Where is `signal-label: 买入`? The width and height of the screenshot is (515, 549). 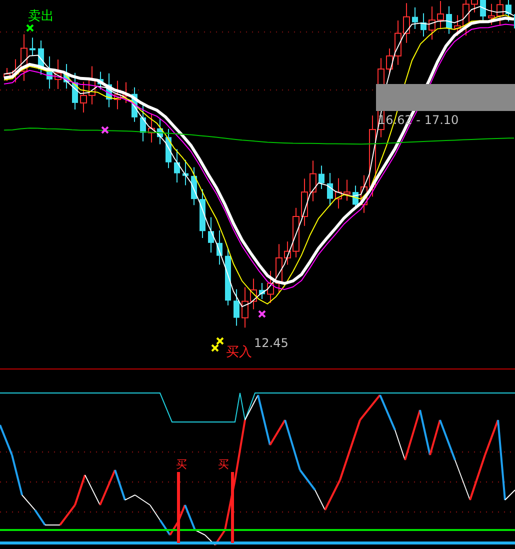
signal-label: 买入 is located at coordinates (239, 352).